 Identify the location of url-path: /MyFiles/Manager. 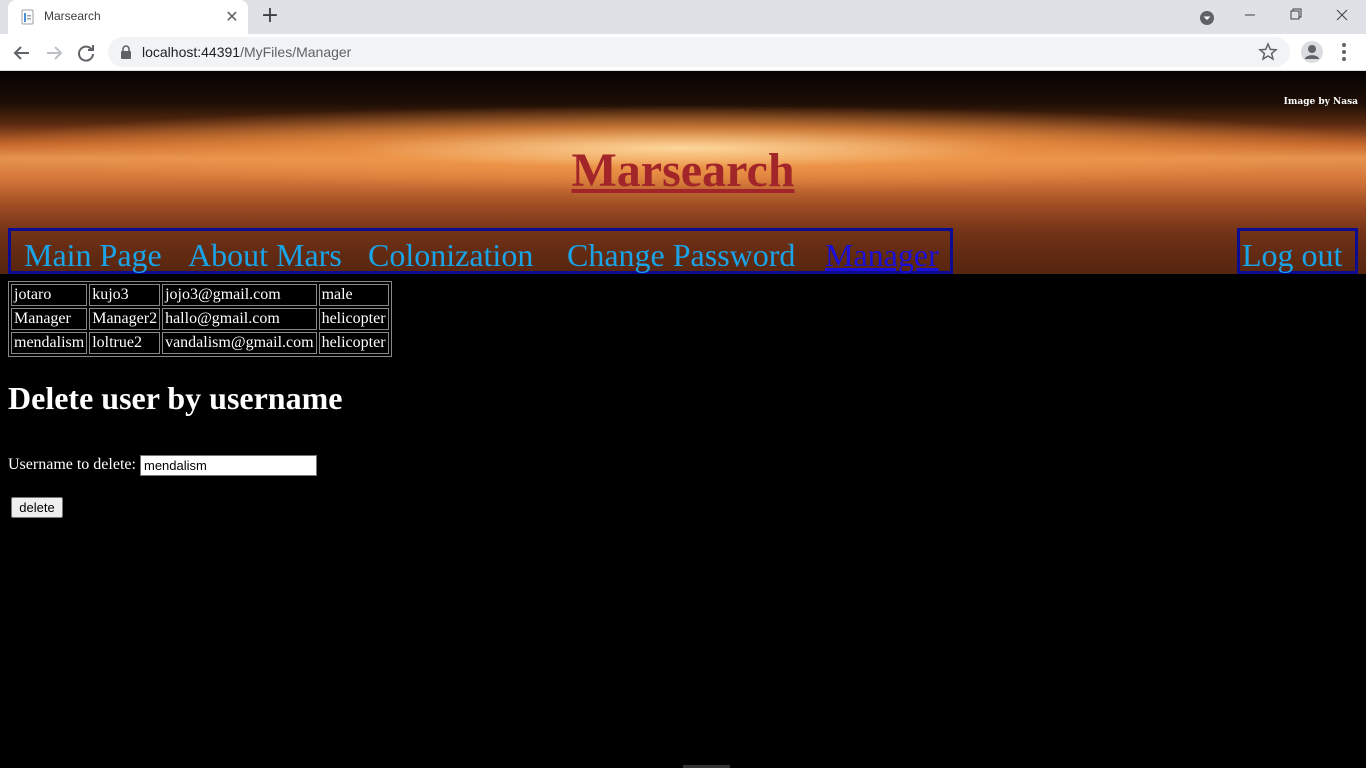
(296, 52).